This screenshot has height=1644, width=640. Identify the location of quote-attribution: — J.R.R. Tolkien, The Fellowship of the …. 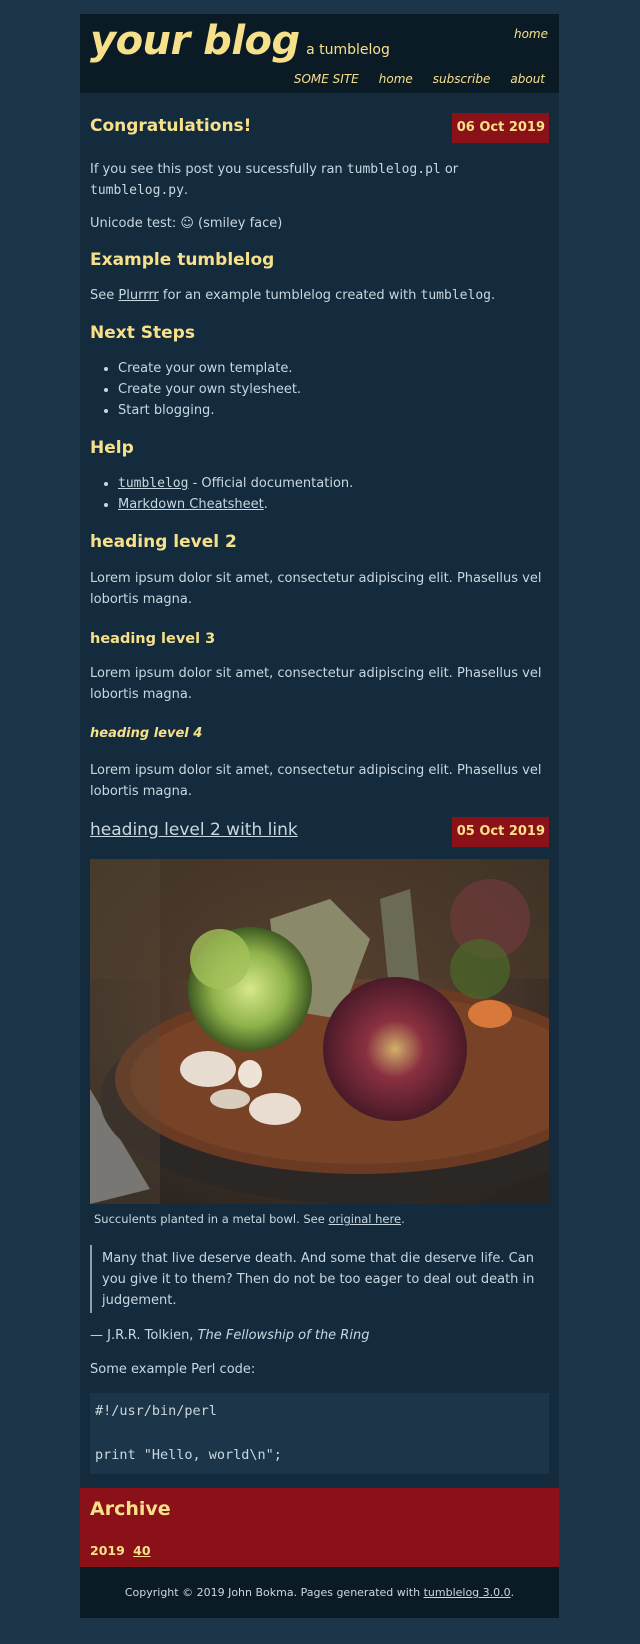
(319, 1335).